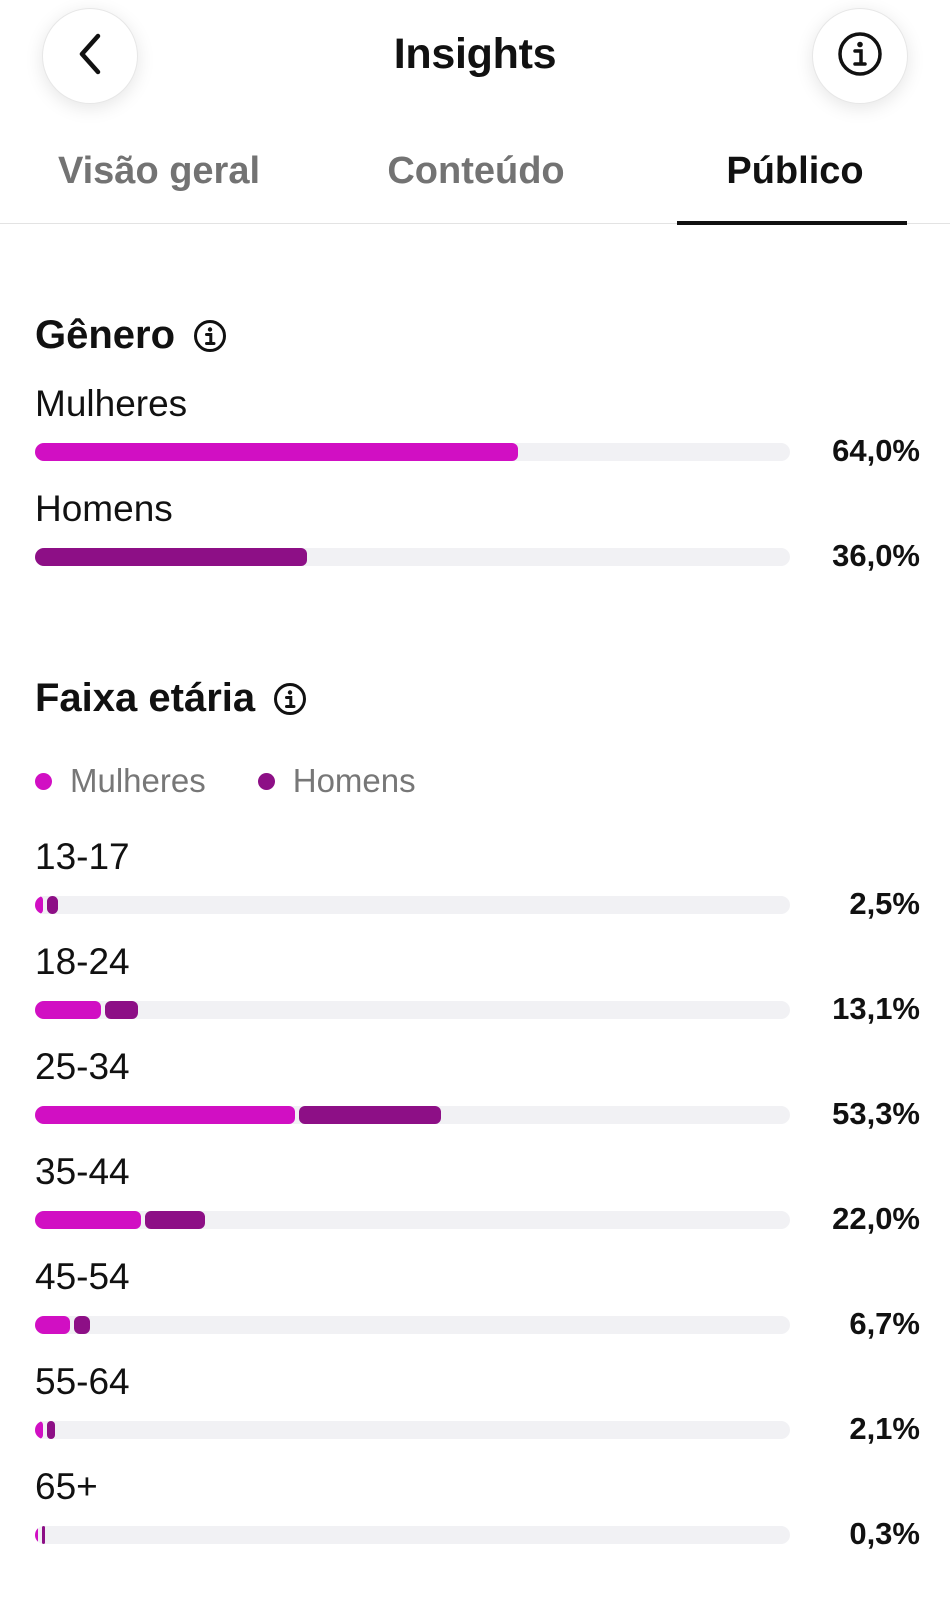  Describe the element at coordinates (82, 1381) in the screenshot. I see `age-row-label: 55-64` at that location.